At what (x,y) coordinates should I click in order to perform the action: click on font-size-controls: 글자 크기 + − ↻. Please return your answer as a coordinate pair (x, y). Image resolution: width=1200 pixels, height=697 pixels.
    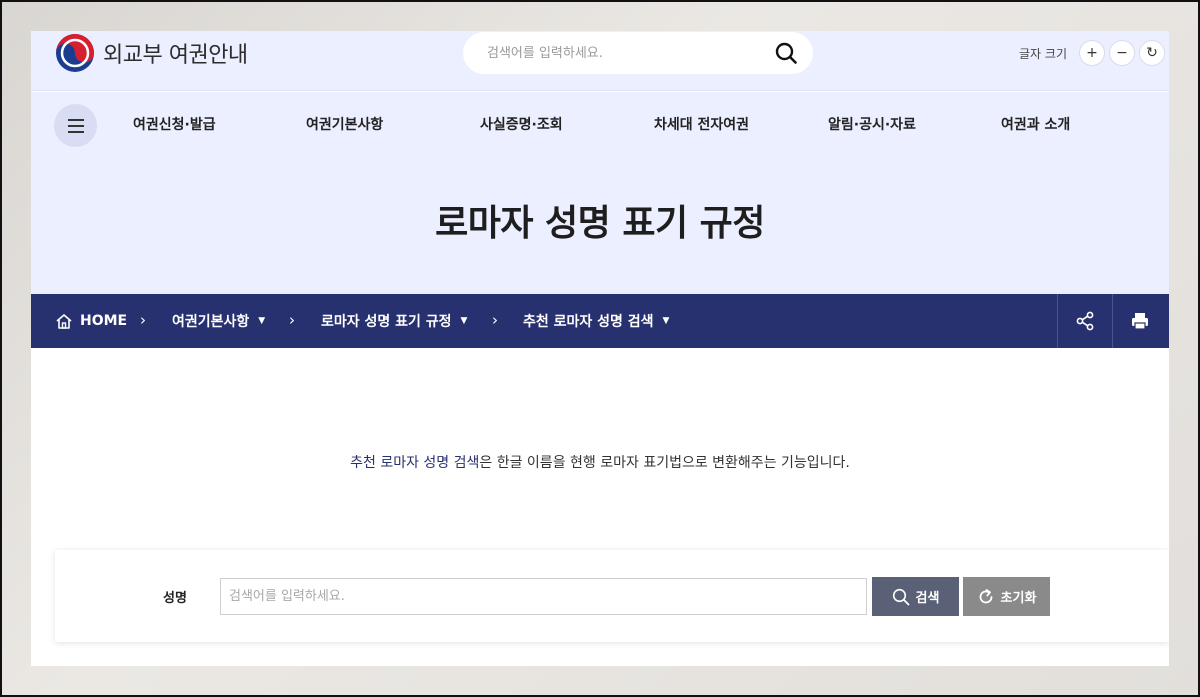
    Looking at the image, I should click on (1092, 53).